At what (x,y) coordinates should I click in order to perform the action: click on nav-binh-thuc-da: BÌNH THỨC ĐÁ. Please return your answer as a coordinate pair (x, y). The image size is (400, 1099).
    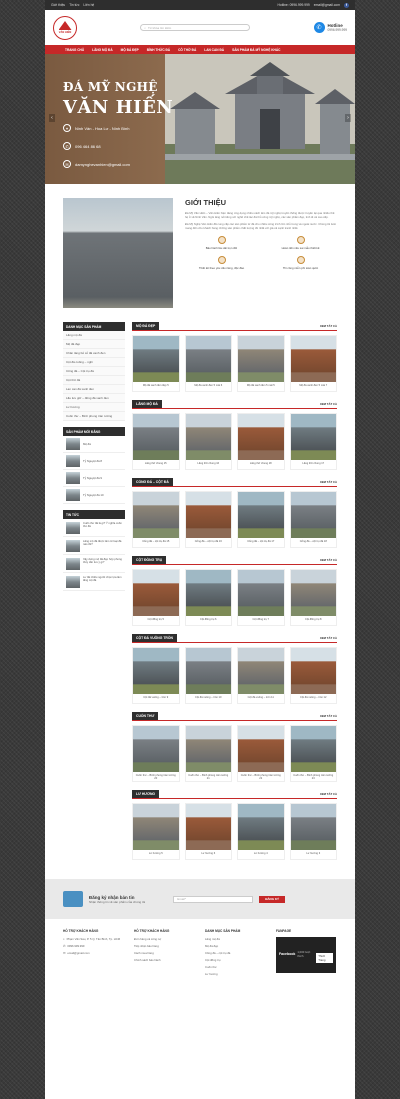
    Looking at the image, I should click on (158, 50).